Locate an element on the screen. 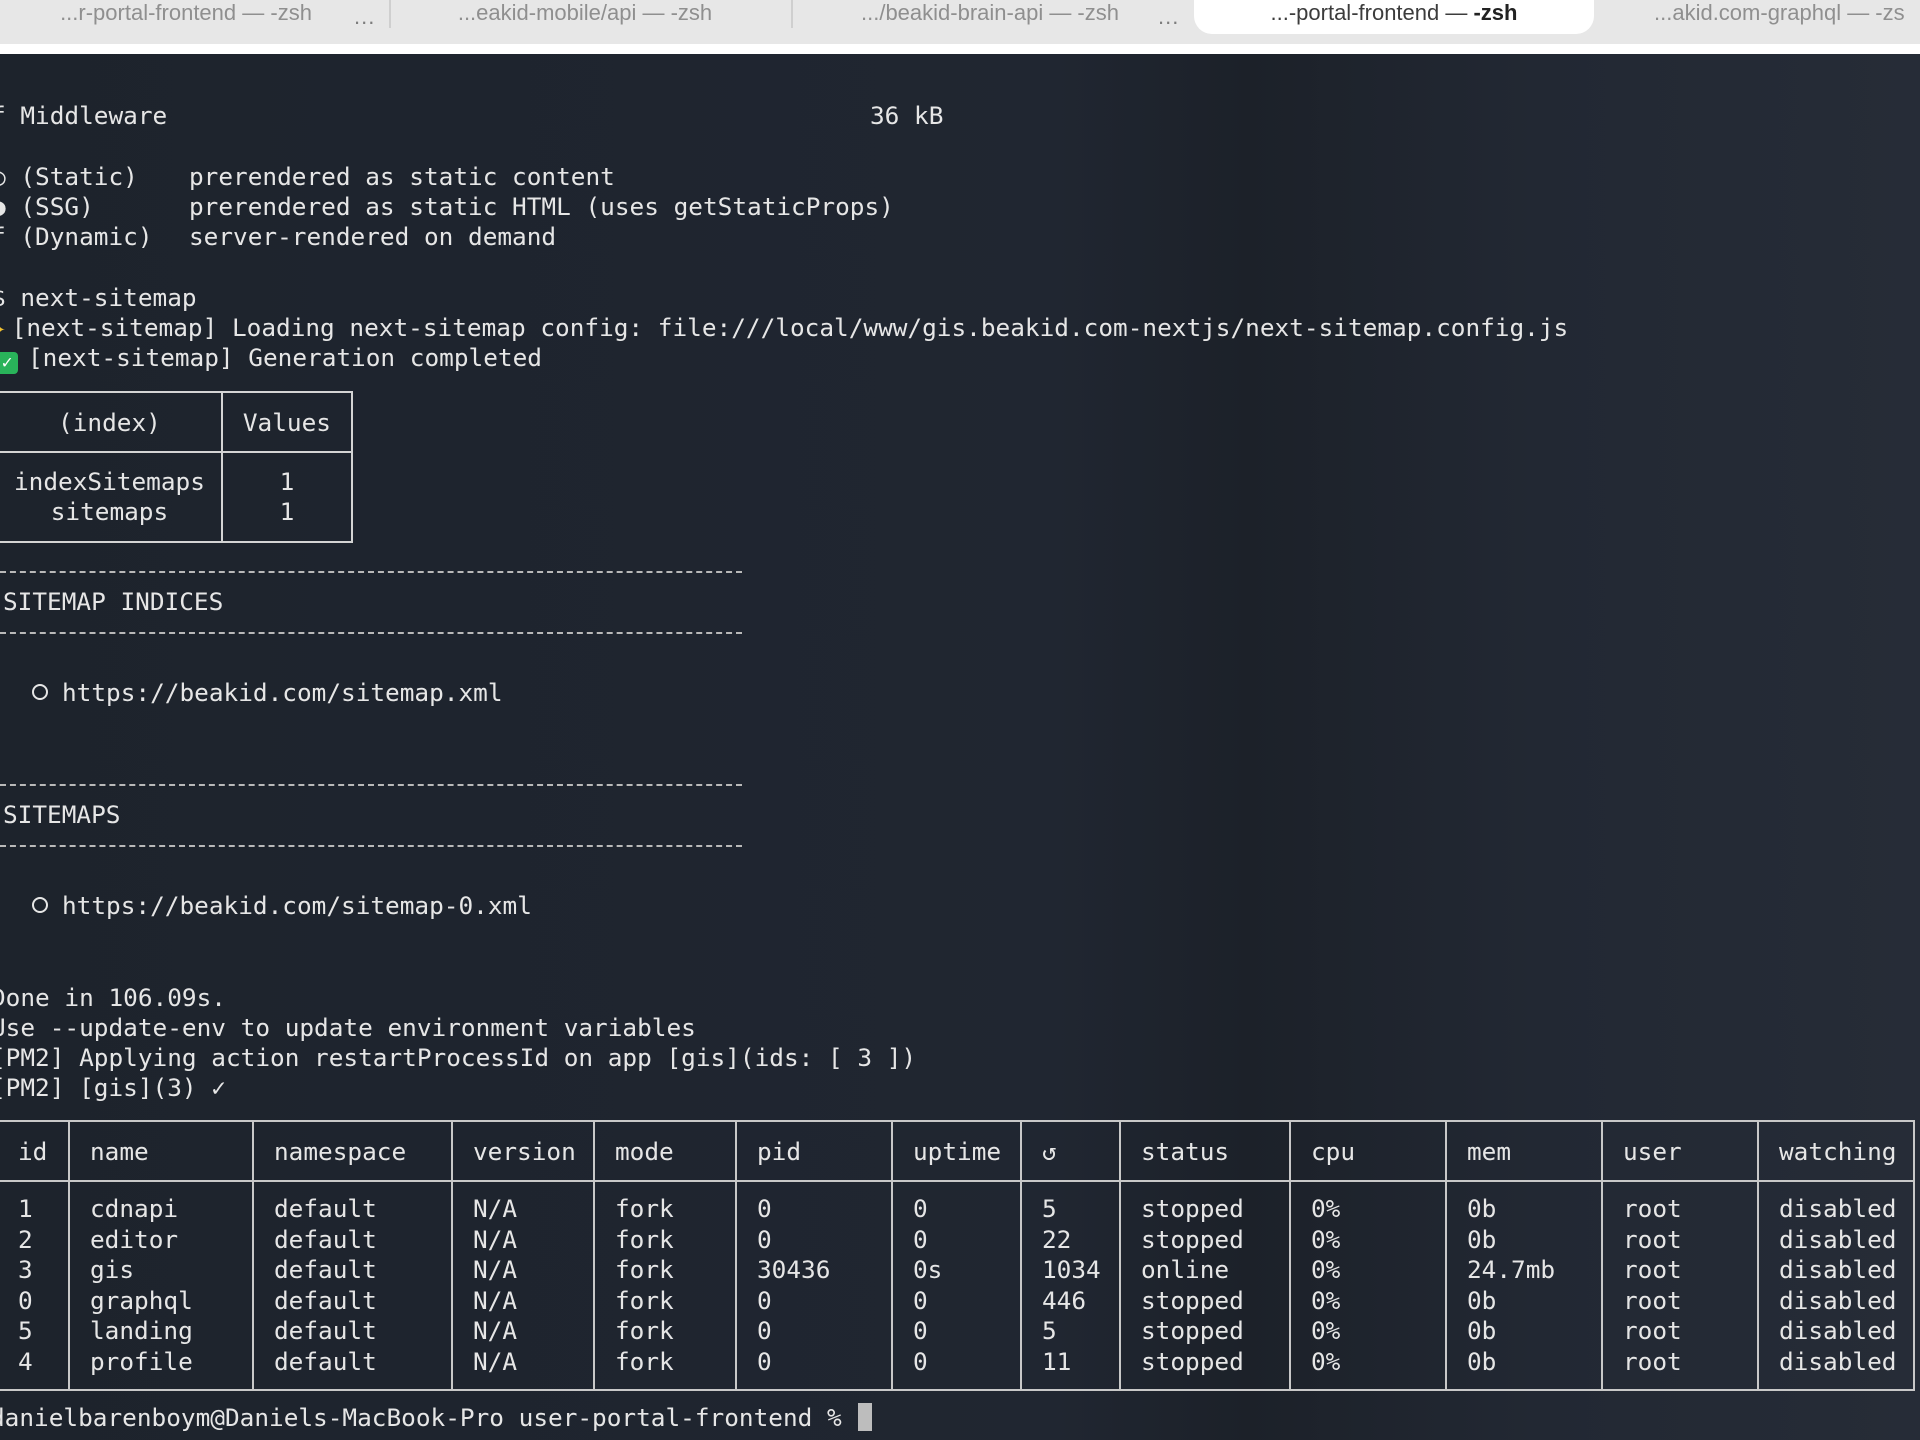 Image resolution: width=1920 pixels, height=1440 pixels. tab-label: ...r-portal-frontend — -zsh is located at coordinates (186, 12).